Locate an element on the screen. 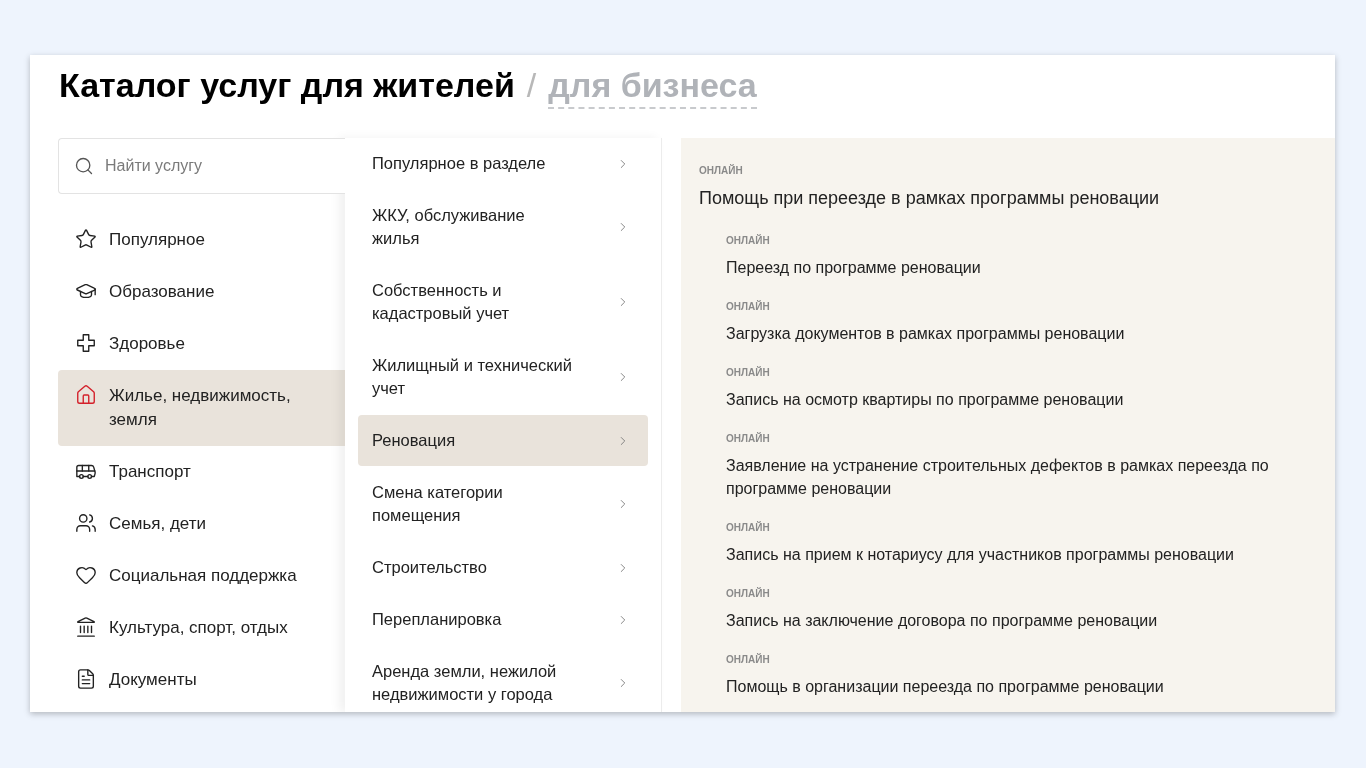 The image size is (1366, 768). service-link: Переезд по программе реновации is located at coordinates (1020, 267).